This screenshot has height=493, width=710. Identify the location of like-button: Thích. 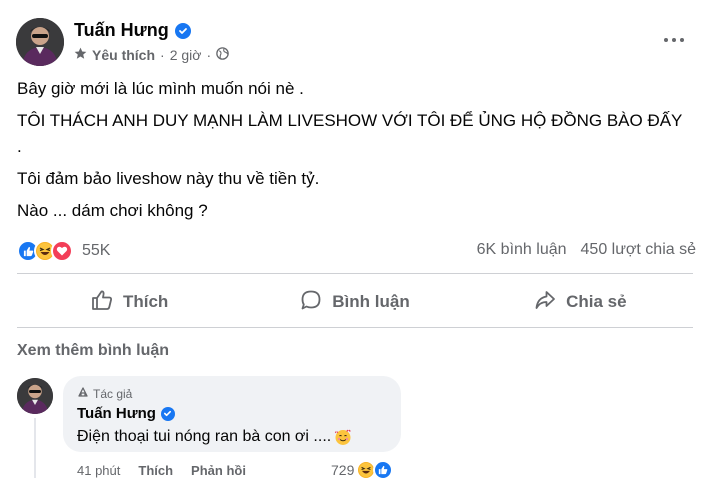
(129, 302).